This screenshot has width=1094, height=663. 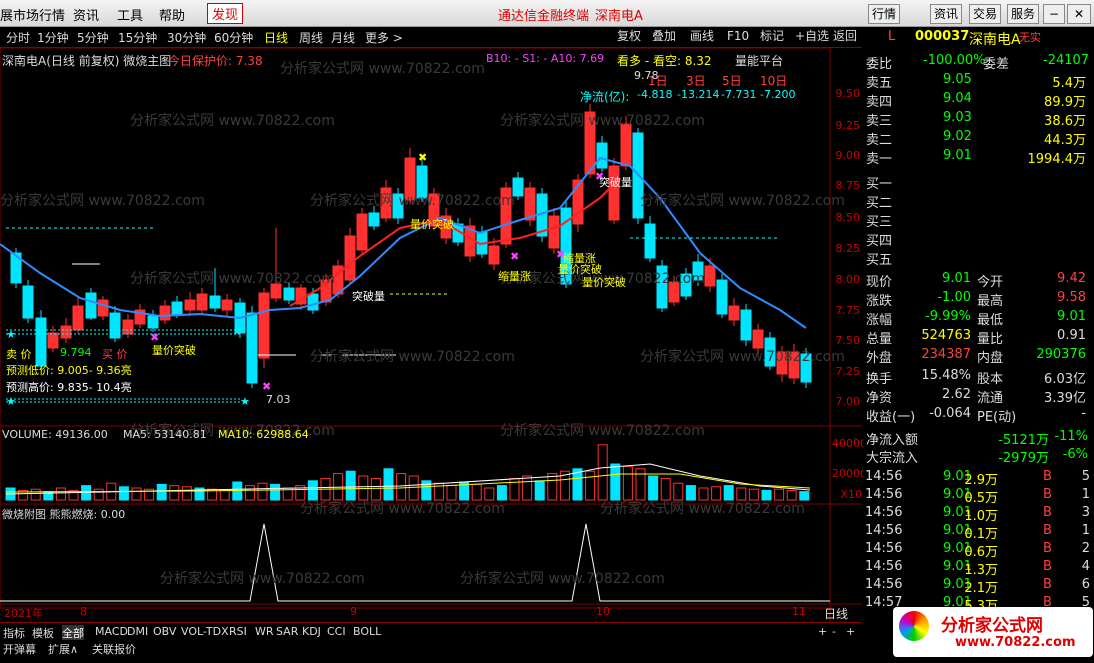 I want to click on period-more: 更多 >, so click(x=384, y=37).